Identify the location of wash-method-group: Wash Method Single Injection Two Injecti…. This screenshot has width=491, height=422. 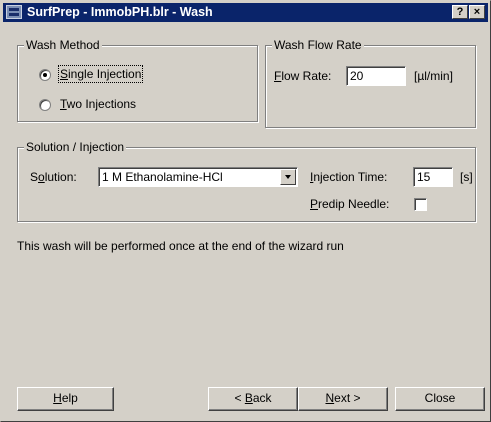
(137, 80).